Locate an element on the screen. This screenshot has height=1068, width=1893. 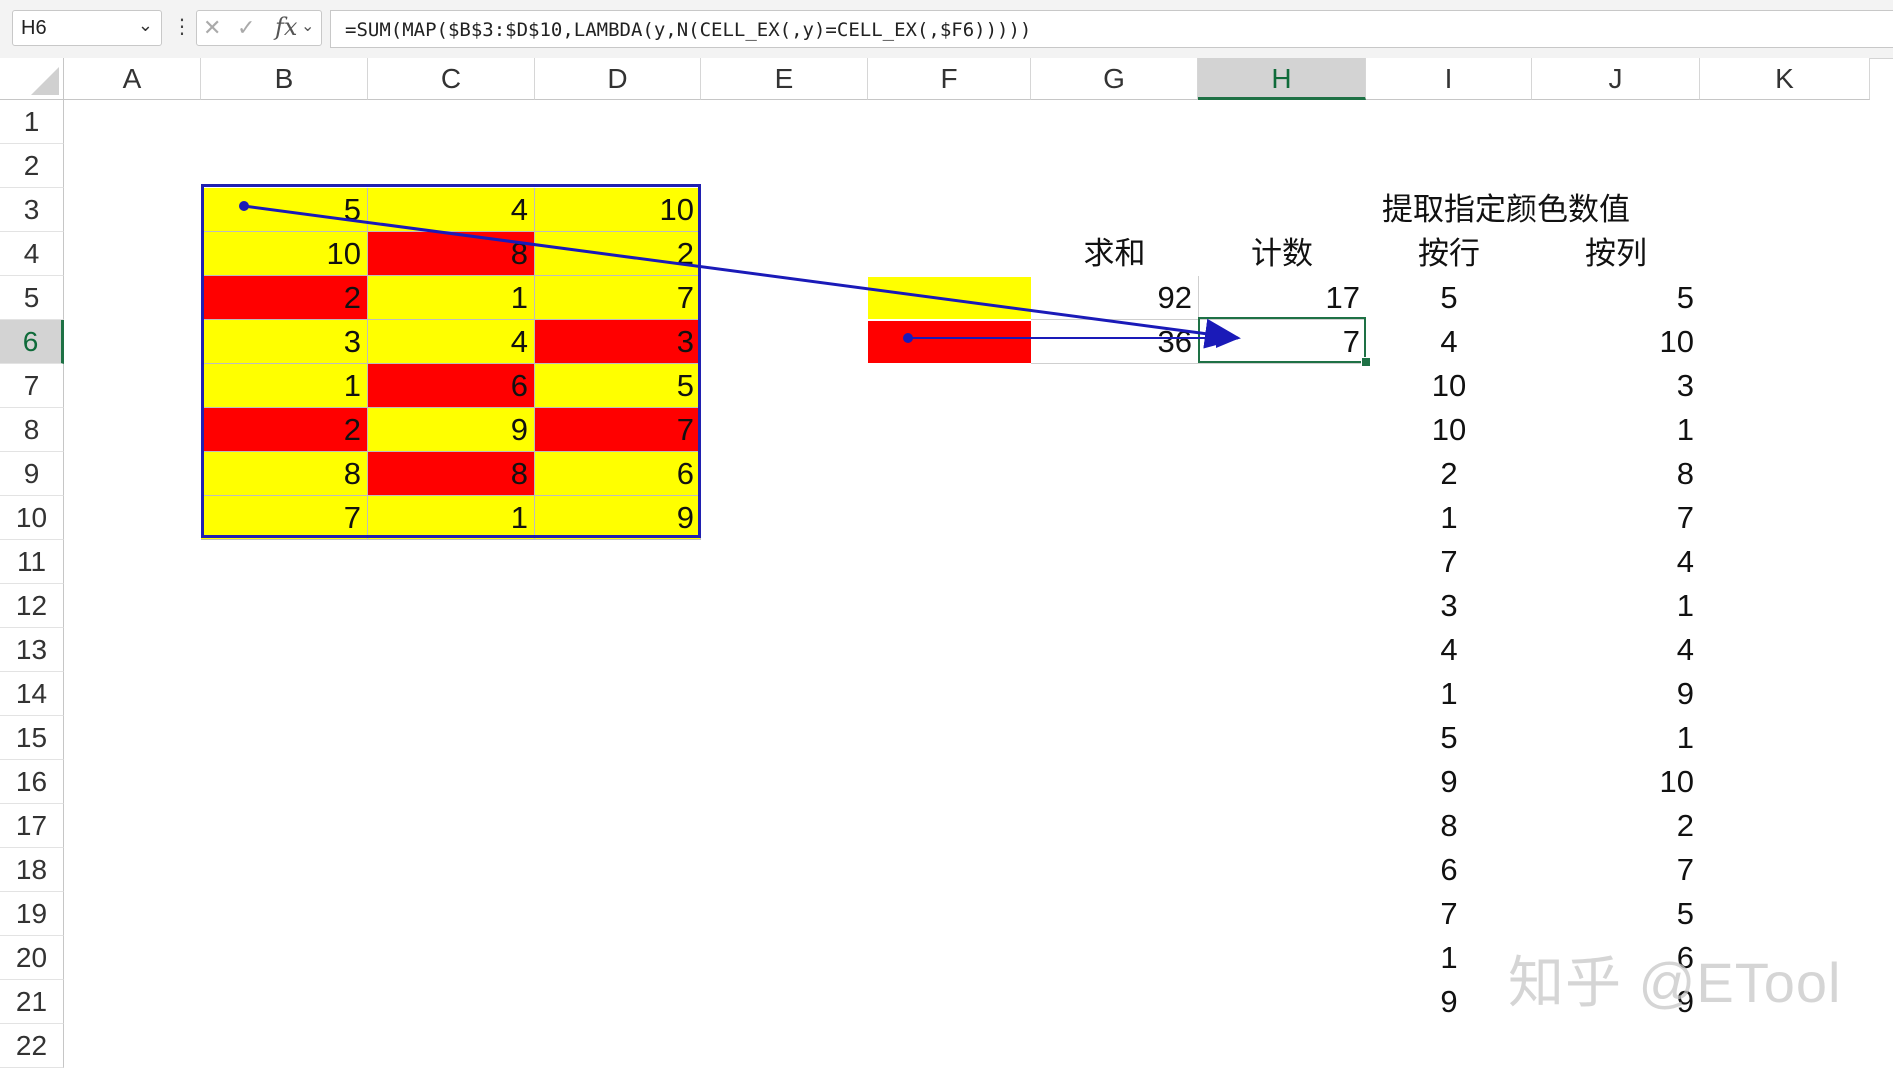
row-header-9: 9 is located at coordinates (32, 474).